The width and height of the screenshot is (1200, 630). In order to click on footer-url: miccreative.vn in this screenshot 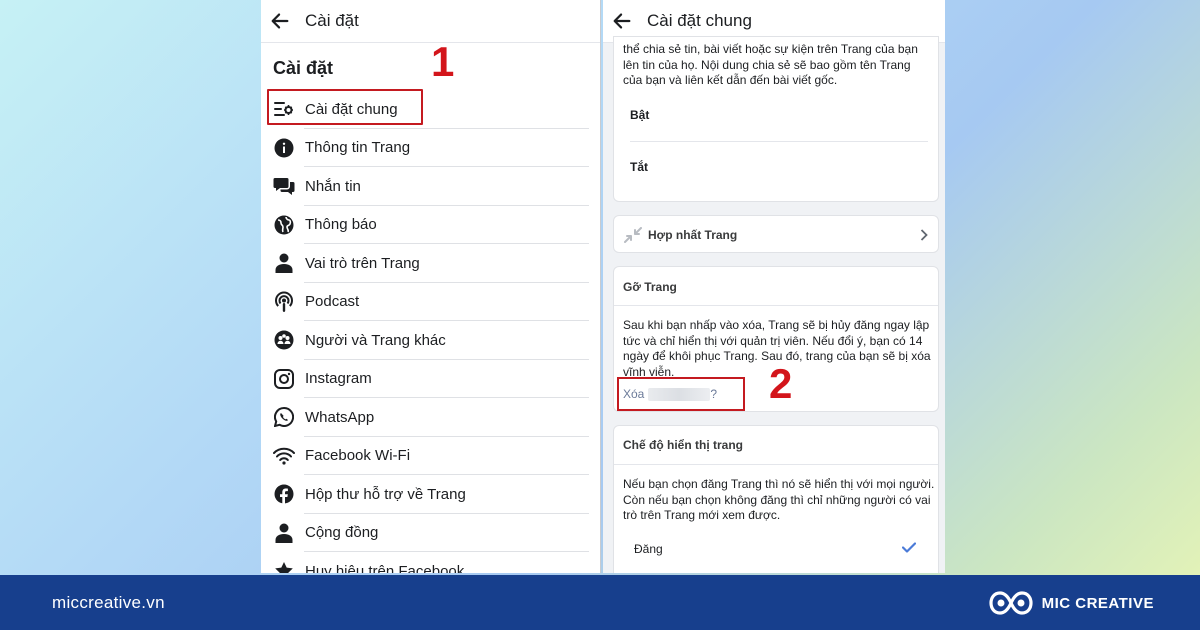, I will do `click(108, 603)`.